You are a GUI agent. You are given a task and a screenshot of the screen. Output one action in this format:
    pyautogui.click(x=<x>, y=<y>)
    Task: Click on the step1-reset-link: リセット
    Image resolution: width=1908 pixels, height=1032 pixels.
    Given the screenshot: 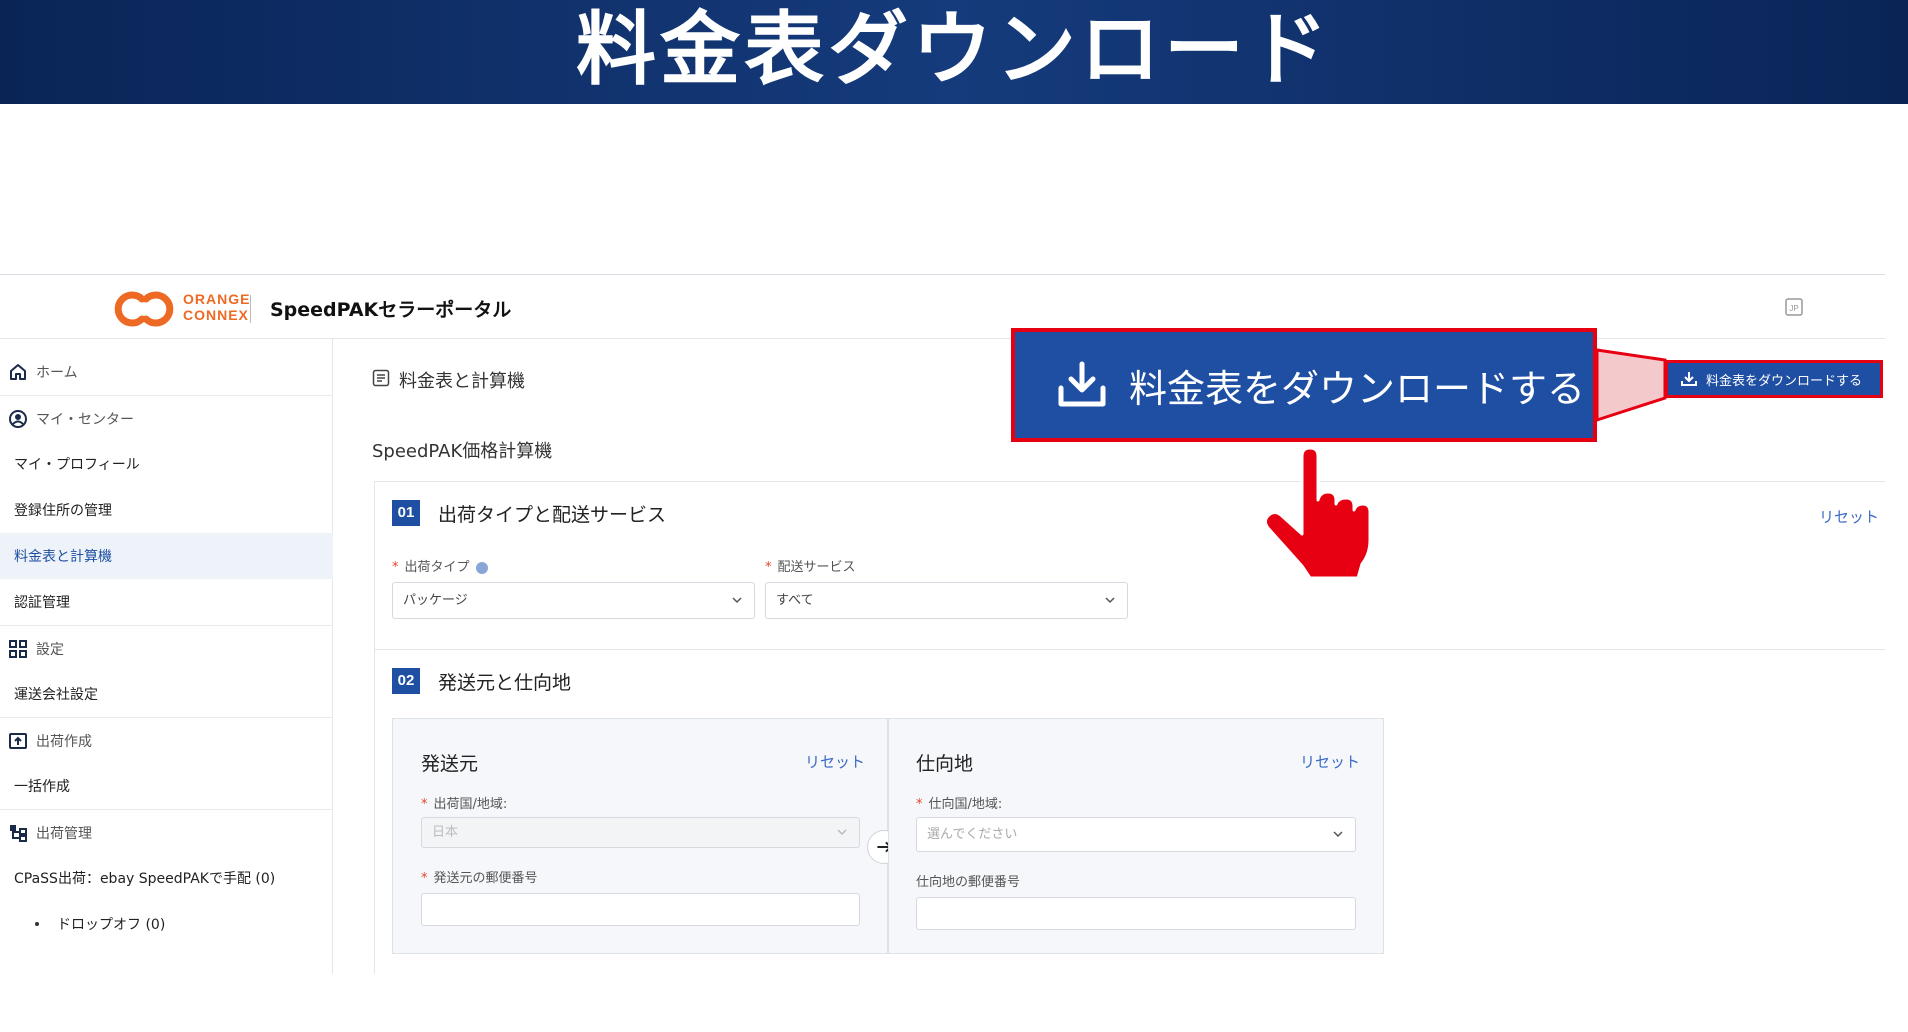 What is the action you would take?
    pyautogui.click(x=1849, y=516)
    